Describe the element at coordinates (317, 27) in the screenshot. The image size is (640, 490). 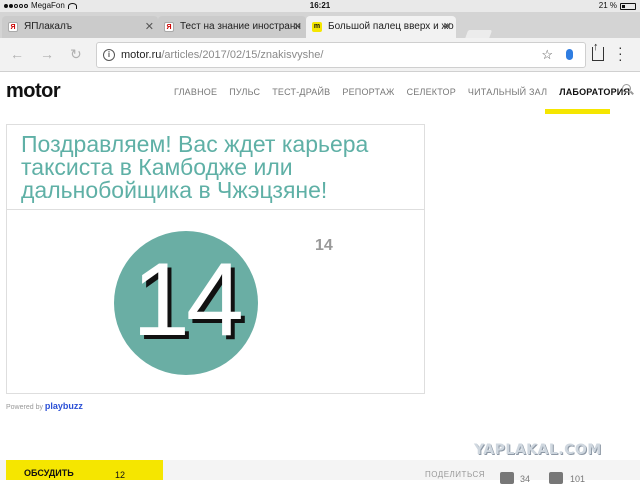
I see `motor-favicon-icon: m` at that location.